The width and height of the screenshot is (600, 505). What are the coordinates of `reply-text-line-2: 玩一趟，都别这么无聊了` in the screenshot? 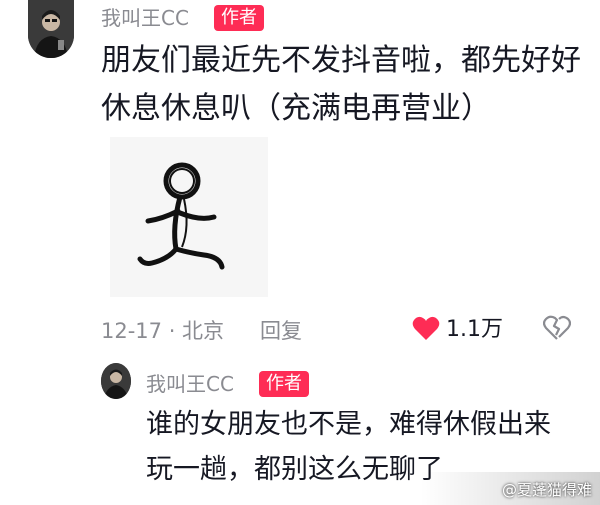 It's located at (294, 469).